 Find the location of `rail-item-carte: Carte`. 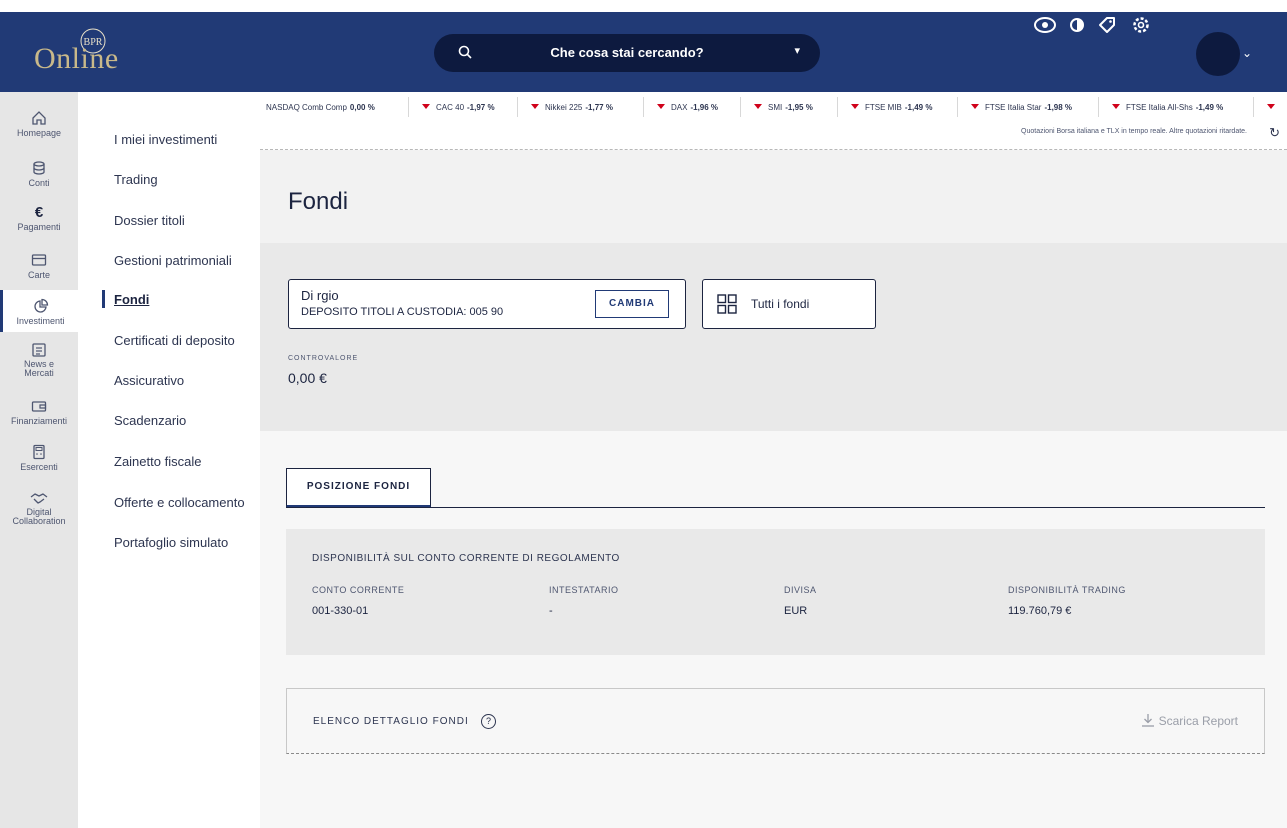

rail-item-carte: Carte is located at coordinates (39, 266).